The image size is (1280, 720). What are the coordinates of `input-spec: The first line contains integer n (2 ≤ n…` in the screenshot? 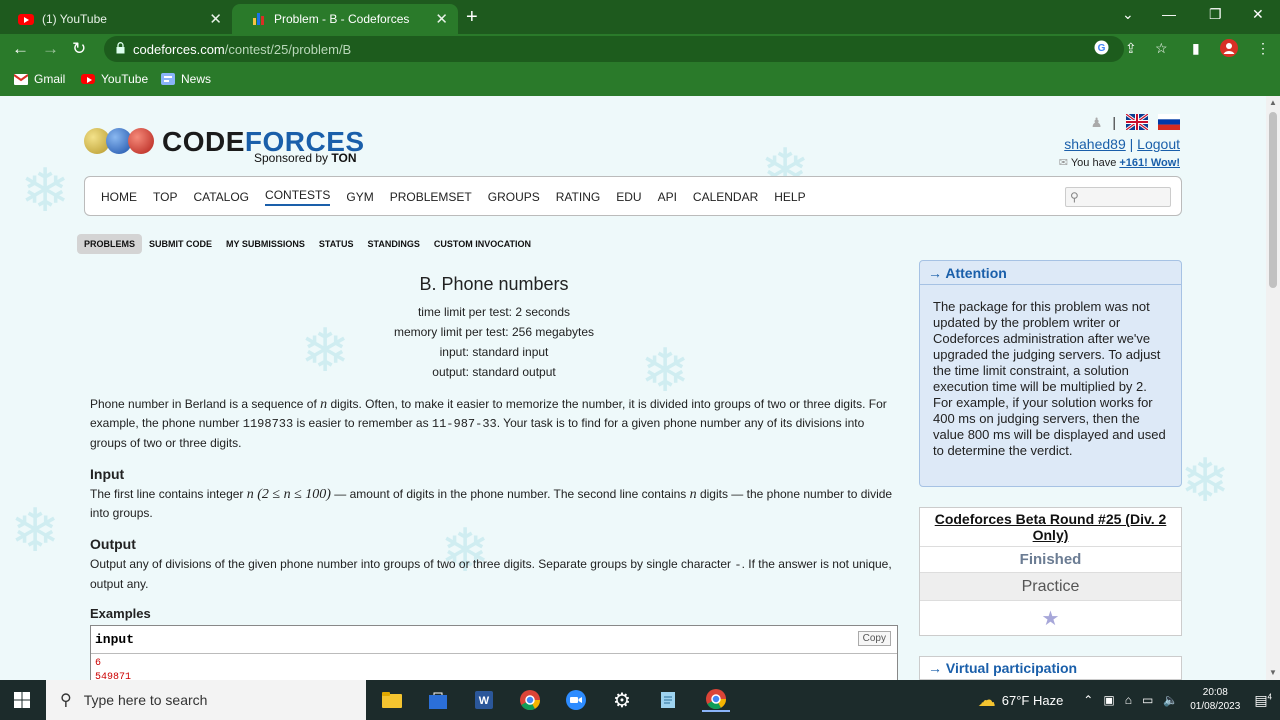 It's located at (491, 503).